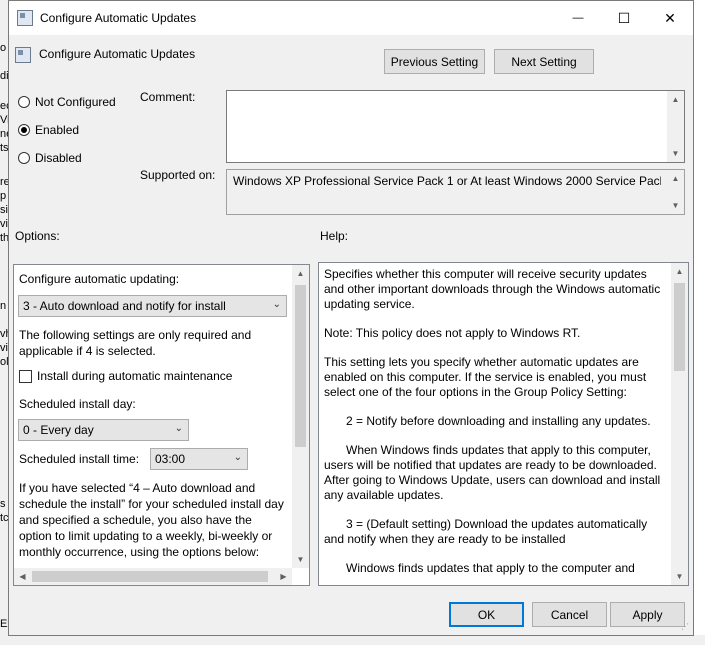 The height and width of the screenshot is (645, 705). What do you see at coordinates (124, 306) in the screenshot?
I see `configure-value: 3 - Auto download and notify for install` at bounding box center [124, 306].